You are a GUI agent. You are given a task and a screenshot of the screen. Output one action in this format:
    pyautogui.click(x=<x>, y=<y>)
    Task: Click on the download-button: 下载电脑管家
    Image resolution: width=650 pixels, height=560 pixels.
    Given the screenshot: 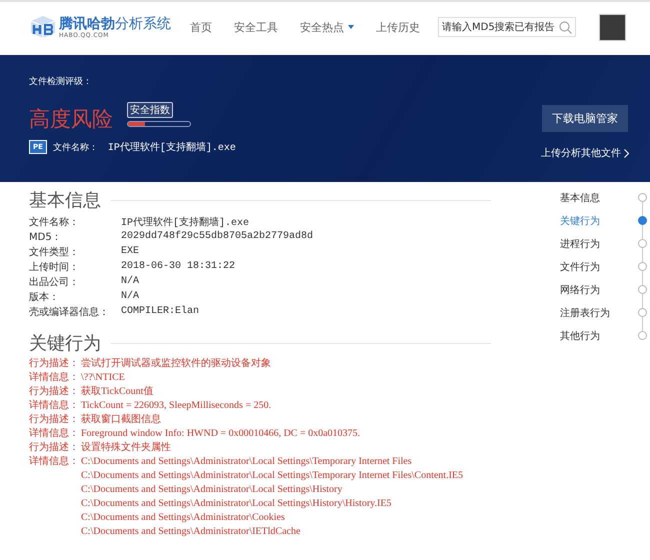 What is the action you would take?
    pyautogui.click(x=585, y=118)
    